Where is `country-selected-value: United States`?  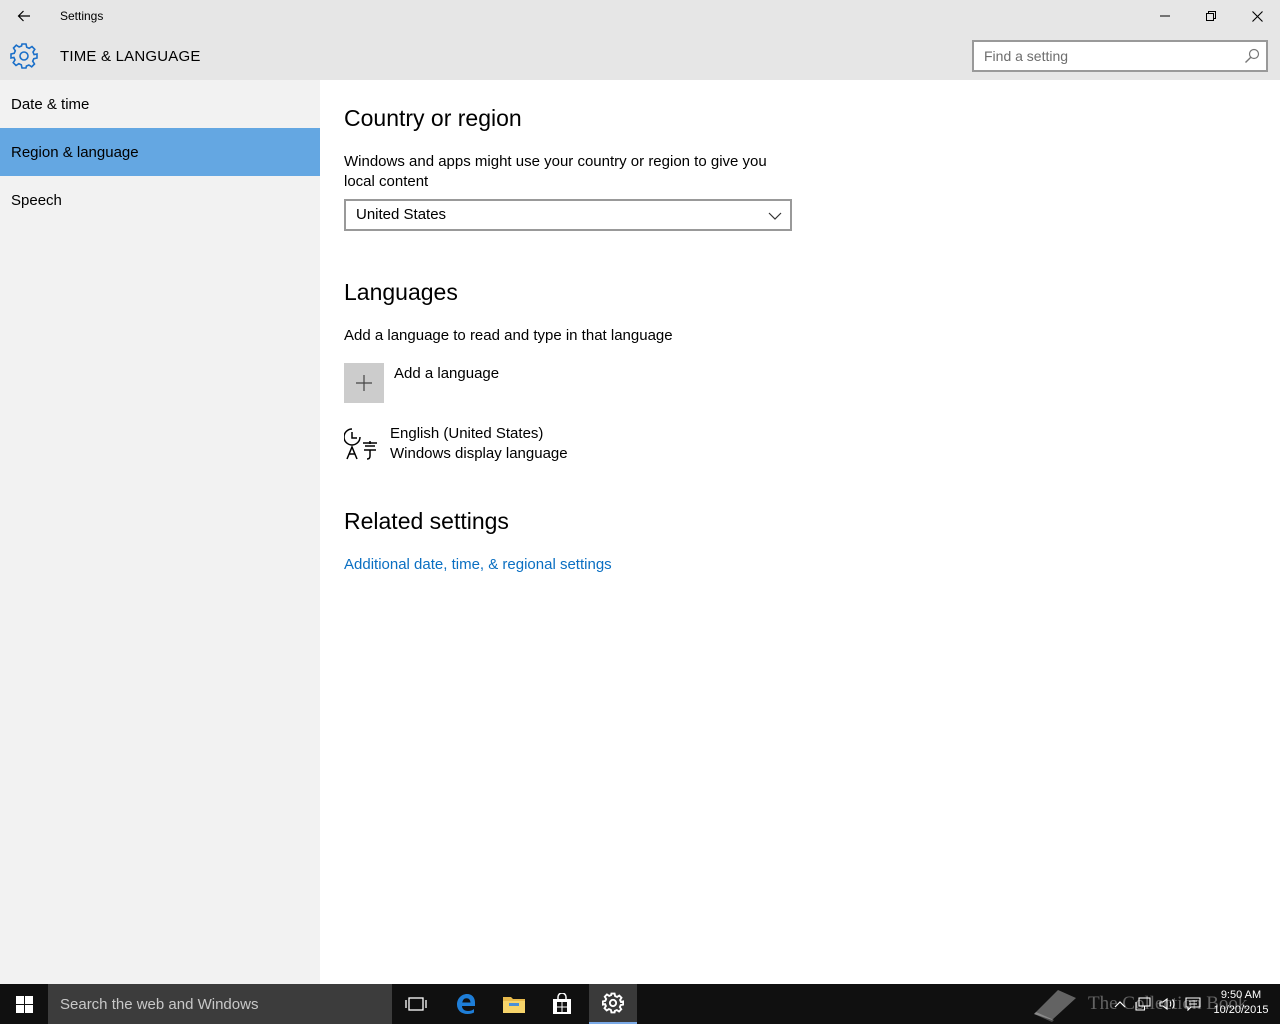
country-selected-value: United States is located at coordinates (401, 214).